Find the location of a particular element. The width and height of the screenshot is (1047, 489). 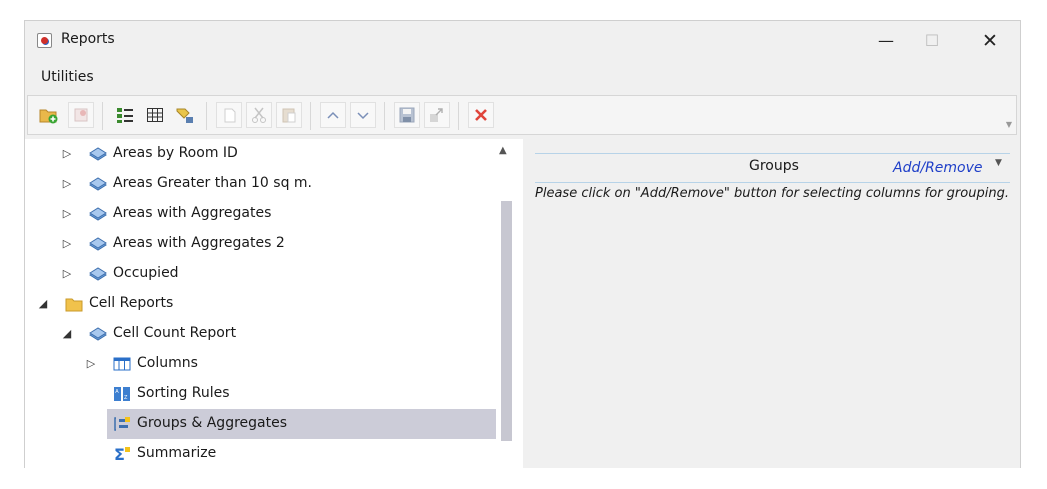

tree-item: ▷ Areas with Aggregates is located at coordinates (260, 214).